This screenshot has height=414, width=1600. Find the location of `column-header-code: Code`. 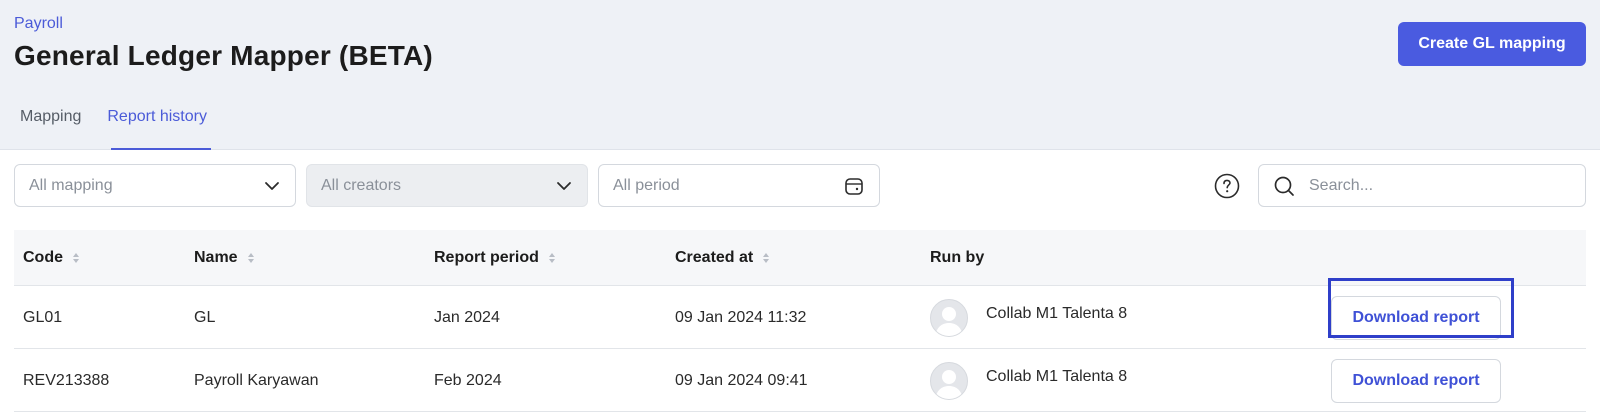

column-header-code: Code is located at coordinates (51, 258).